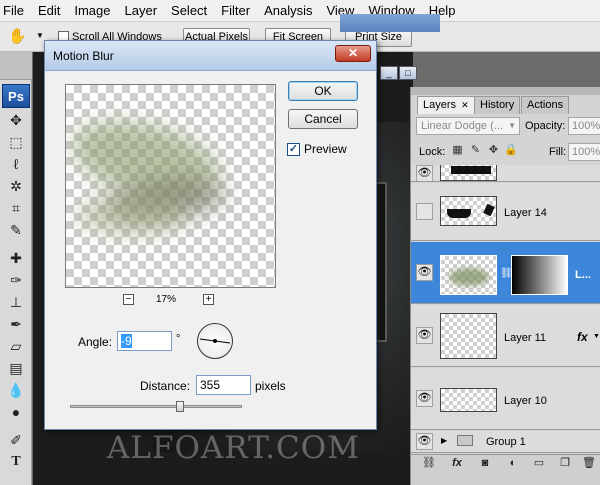 The height and width of the screenshot is (485, 600). I want to click on ok-button: OK, so click(323, 91).